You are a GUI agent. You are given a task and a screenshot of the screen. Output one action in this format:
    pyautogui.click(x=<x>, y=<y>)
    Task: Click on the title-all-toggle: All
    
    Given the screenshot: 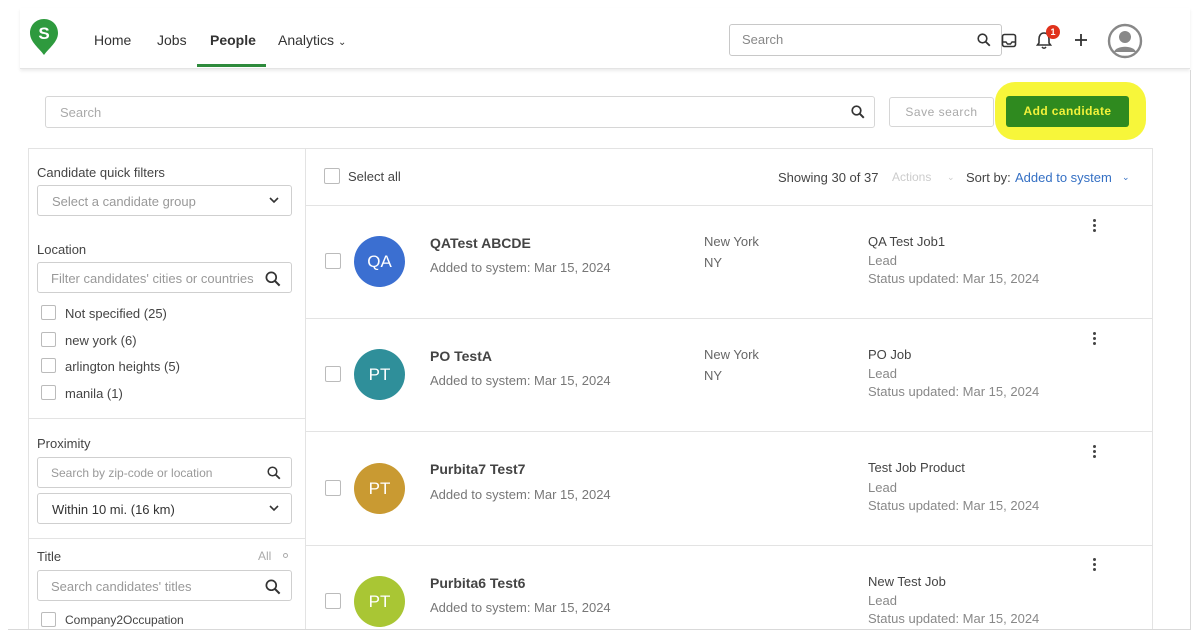 What is the action you would take?
    pyautogui.click(x=264, y=556)
    